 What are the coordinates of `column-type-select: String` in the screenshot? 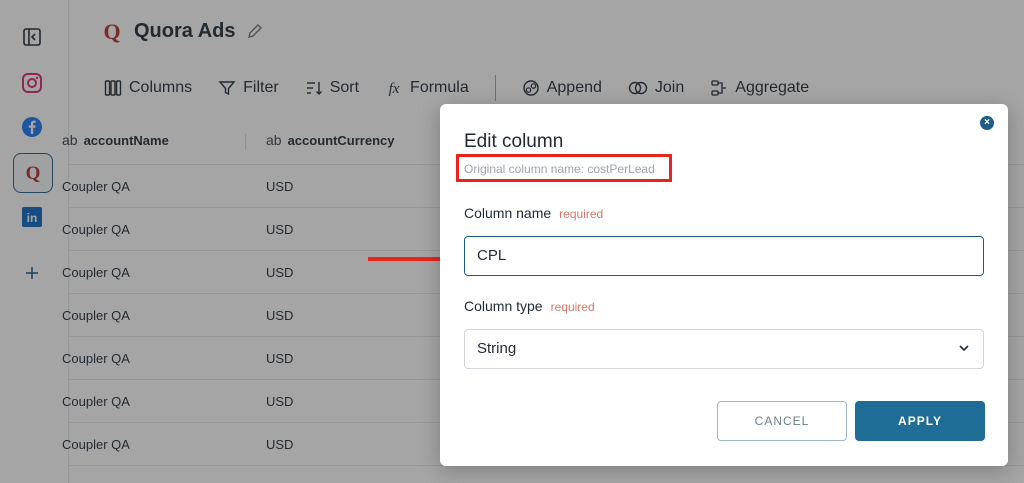 It's located at (724, 349).